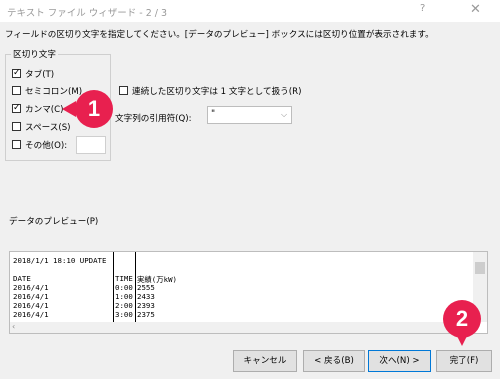 The height and width of the screenshot is (379, 500). What do you see at coordinates (475, 9) in the screenshot?
I see `close-icon: ✕` at bounding box center [475, 9].